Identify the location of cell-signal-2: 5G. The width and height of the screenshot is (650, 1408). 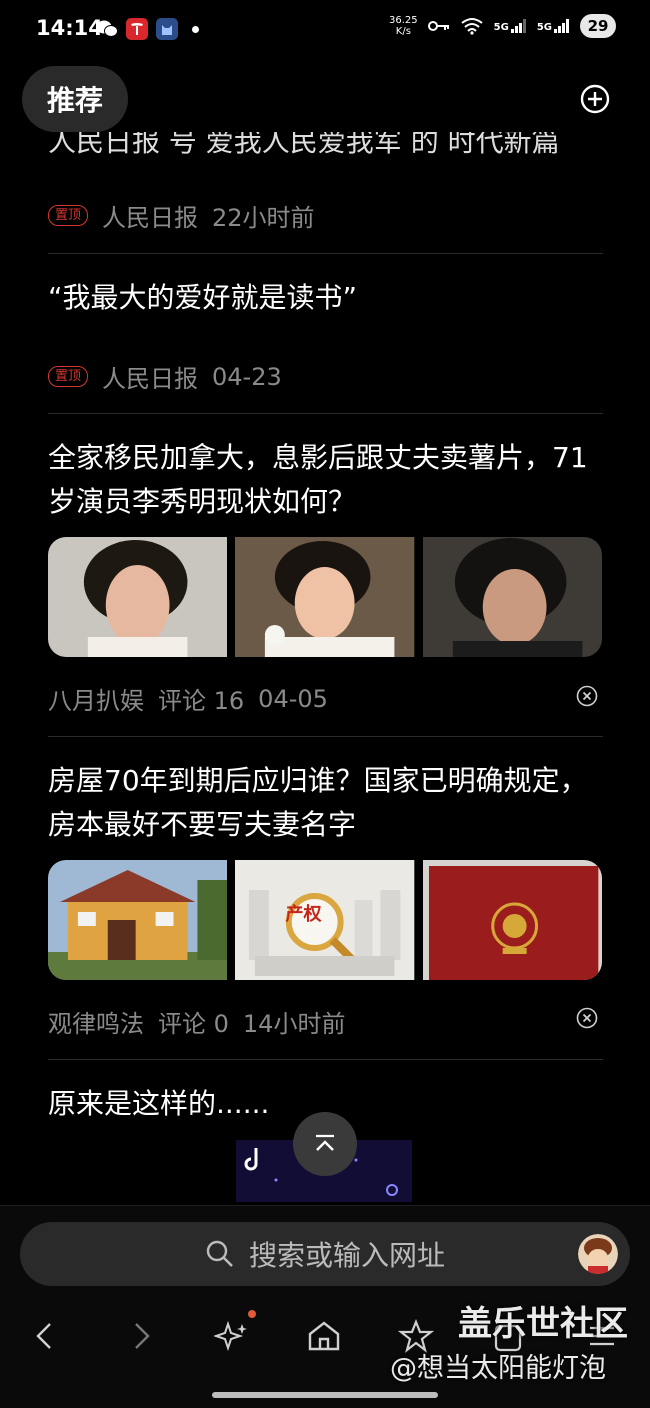
(553, 26).